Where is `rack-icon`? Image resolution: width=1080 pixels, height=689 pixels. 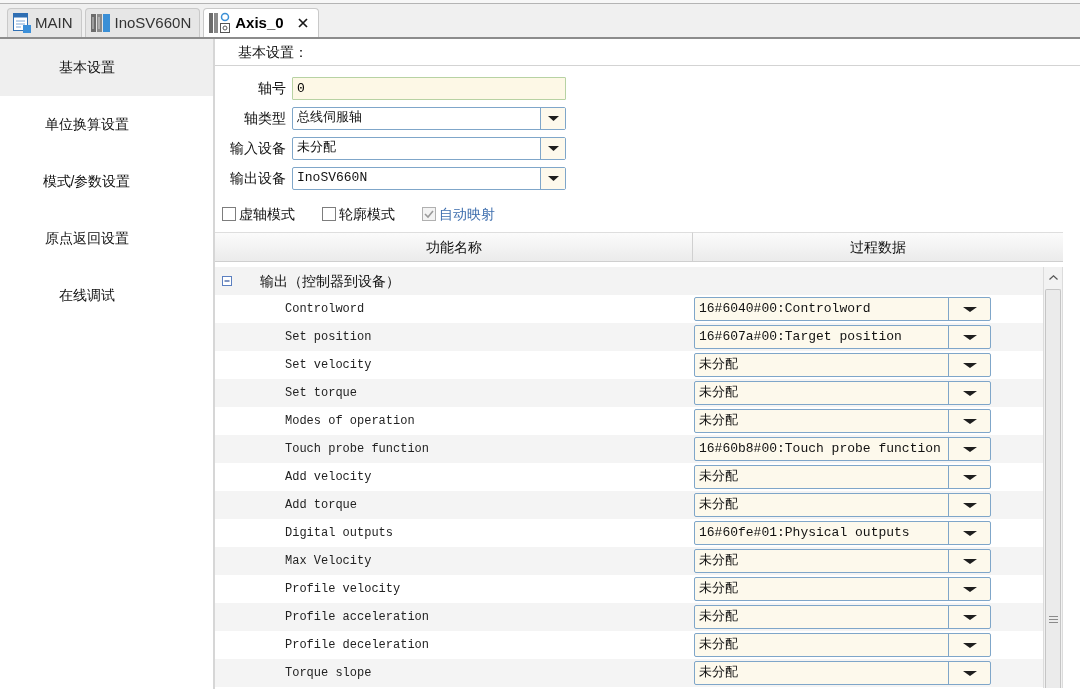 rack-icon is located at coordinates (100, 23).